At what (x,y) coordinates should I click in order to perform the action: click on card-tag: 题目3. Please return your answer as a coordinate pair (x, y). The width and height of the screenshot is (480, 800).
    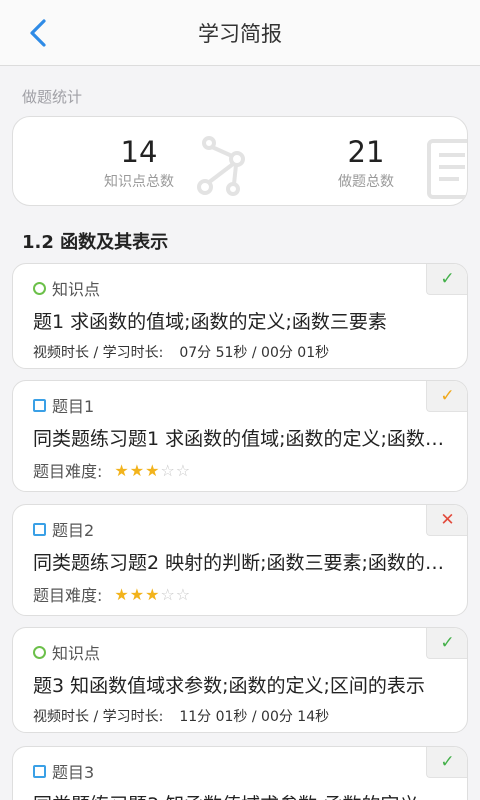
    Looking at the image, I should click on (63, 771).